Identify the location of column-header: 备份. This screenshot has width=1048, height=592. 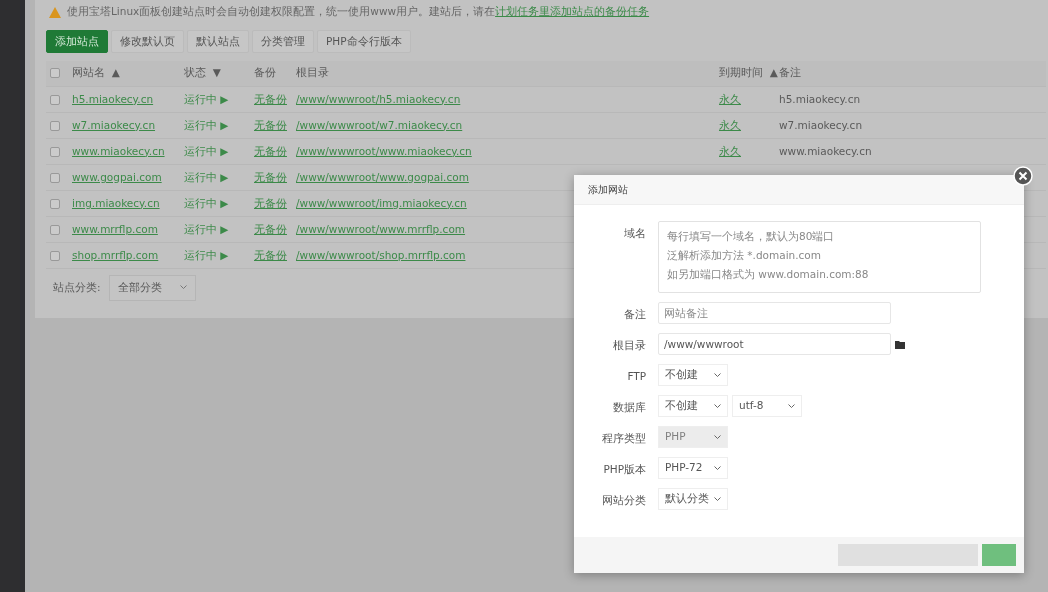
(265, 72).